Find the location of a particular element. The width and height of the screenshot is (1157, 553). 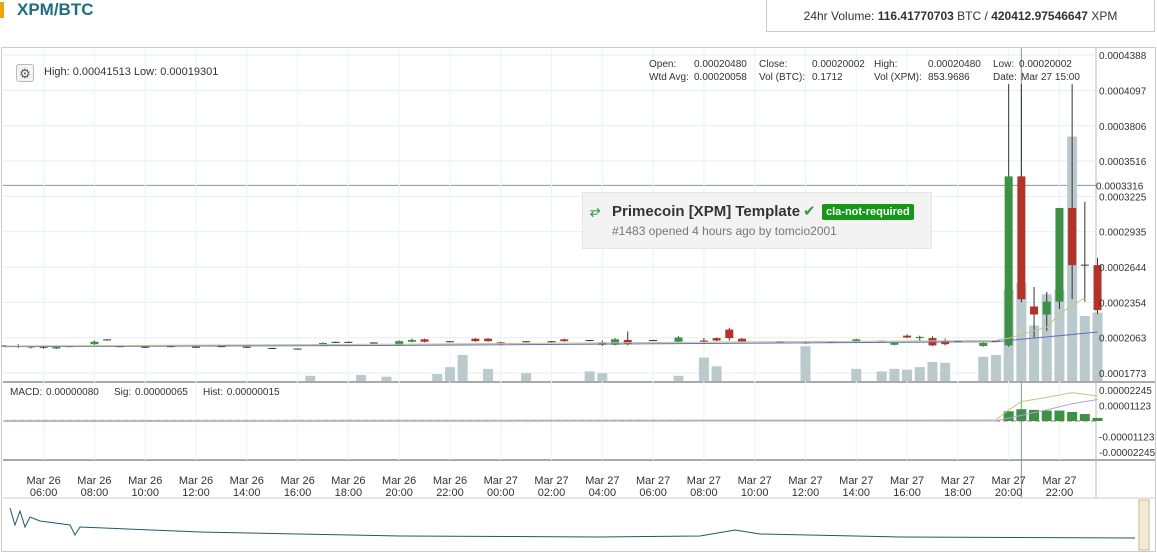

time-tick-hour: 14:00 is located at coordinates (857, 493).